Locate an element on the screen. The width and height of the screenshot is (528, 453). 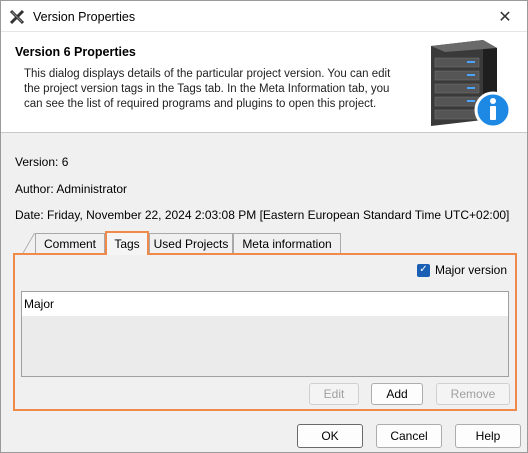
close-button: ✕ is located at coordinates (505, 16).